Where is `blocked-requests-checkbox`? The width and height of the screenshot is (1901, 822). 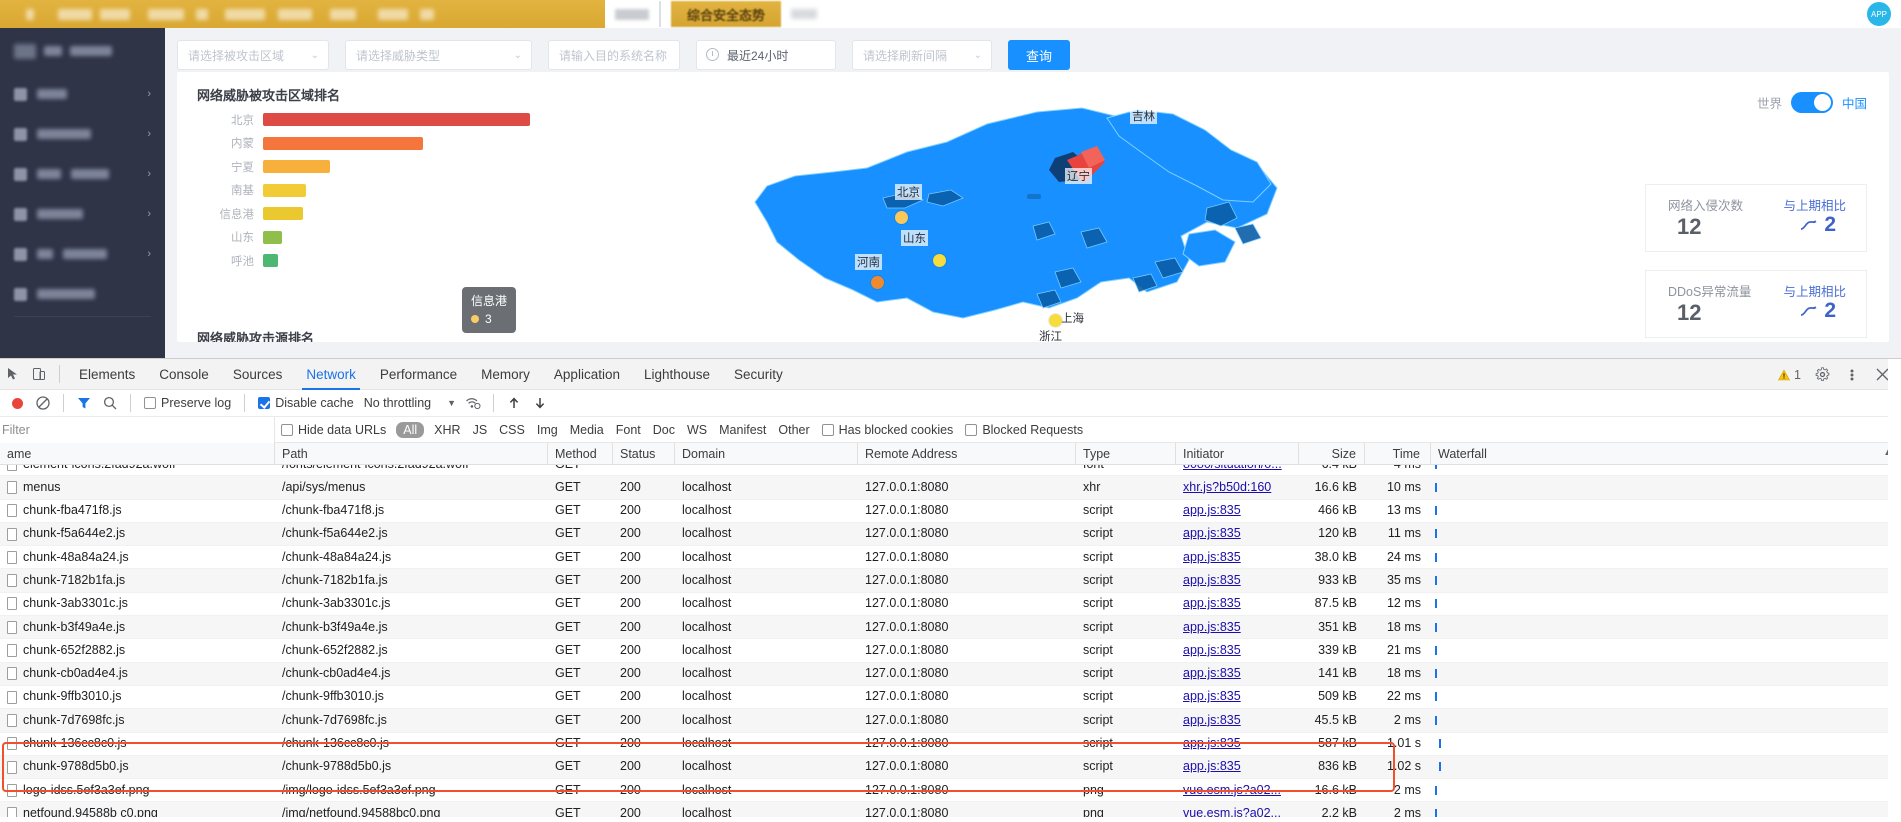 blocked-requests-checkbox is located at coordinates (971, 429).